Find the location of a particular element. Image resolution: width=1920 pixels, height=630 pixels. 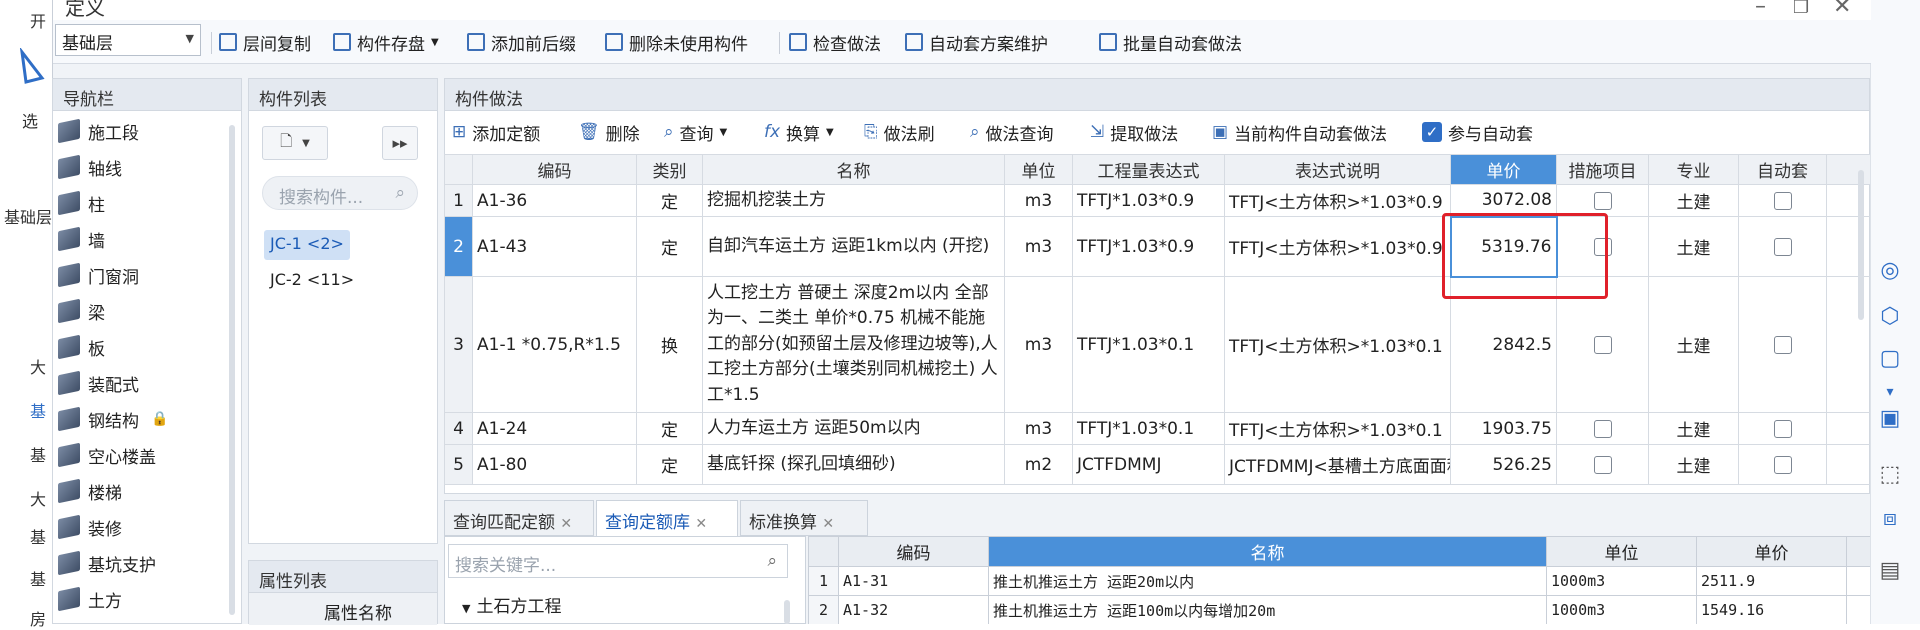

column-header: 单价 is located at coordinates (1771, 551).